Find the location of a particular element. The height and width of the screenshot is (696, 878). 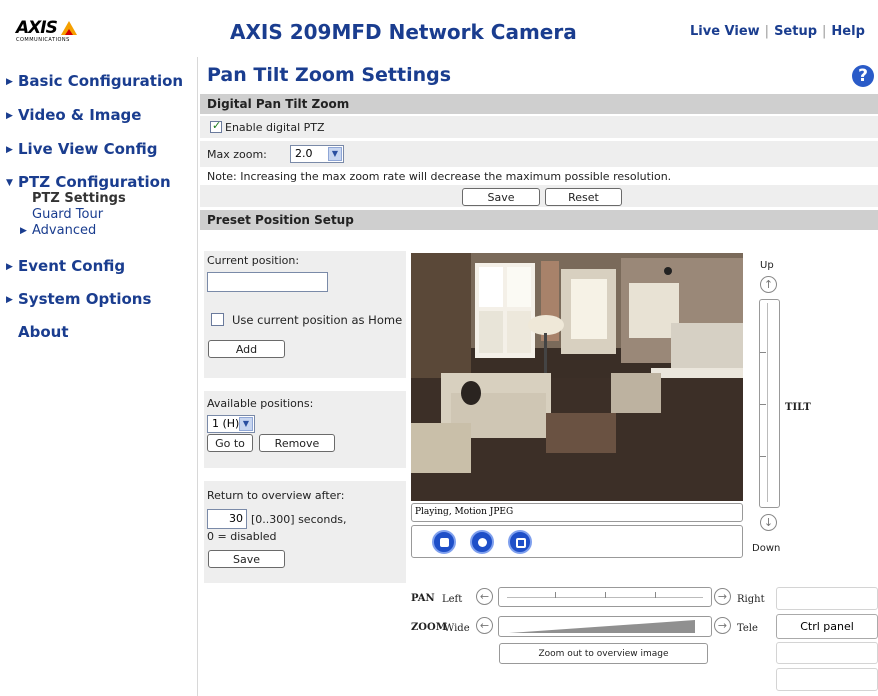

digital-ptz-reset-button: Reset is located at coordinates (583, 197).